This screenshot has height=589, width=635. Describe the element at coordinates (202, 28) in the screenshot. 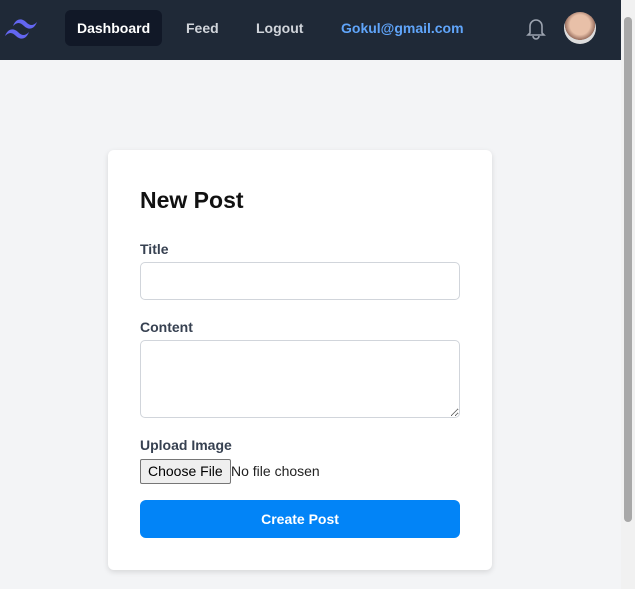

I see `nav-feed: Feed` at that location.